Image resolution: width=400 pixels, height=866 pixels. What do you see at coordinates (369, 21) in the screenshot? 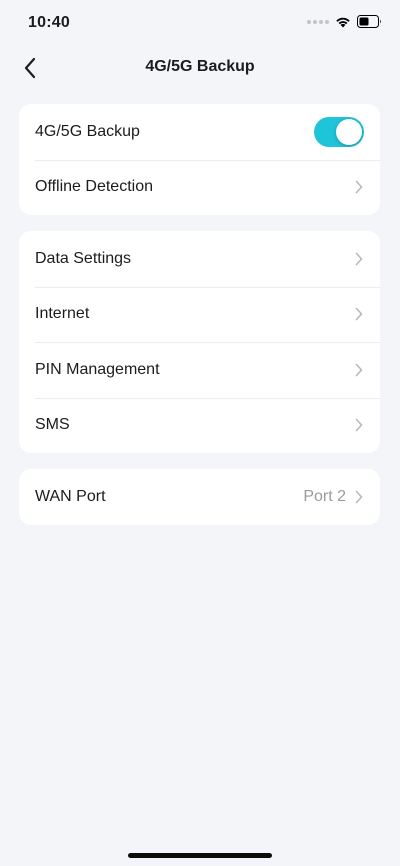
I see `battery-icon` at bounding box center [369, 21].